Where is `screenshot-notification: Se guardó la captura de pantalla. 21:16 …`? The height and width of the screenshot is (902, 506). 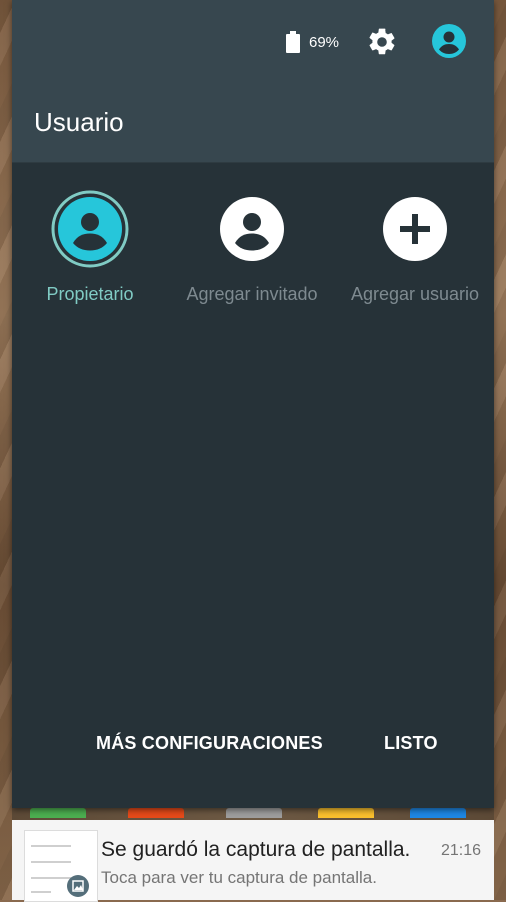
screenshot-notification: Se guardó la captura de pantalla. 21:16 … is located at coordinates (253, 861).